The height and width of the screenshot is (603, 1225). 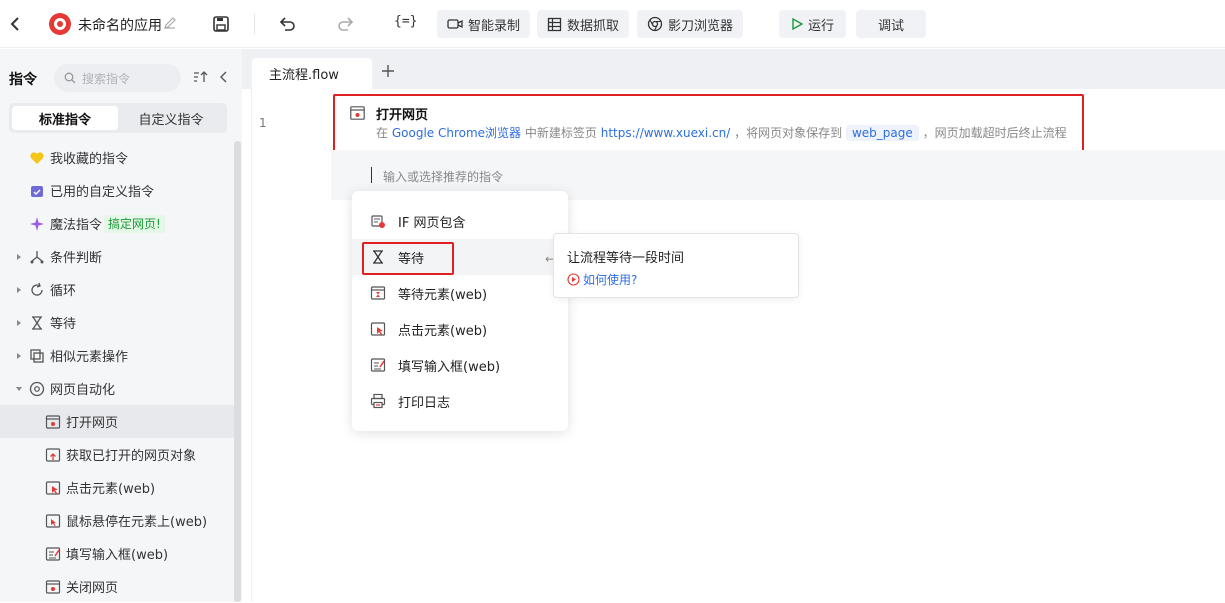 I want to click on sidebar-item-label: 等待, so click(x=63, y=324).